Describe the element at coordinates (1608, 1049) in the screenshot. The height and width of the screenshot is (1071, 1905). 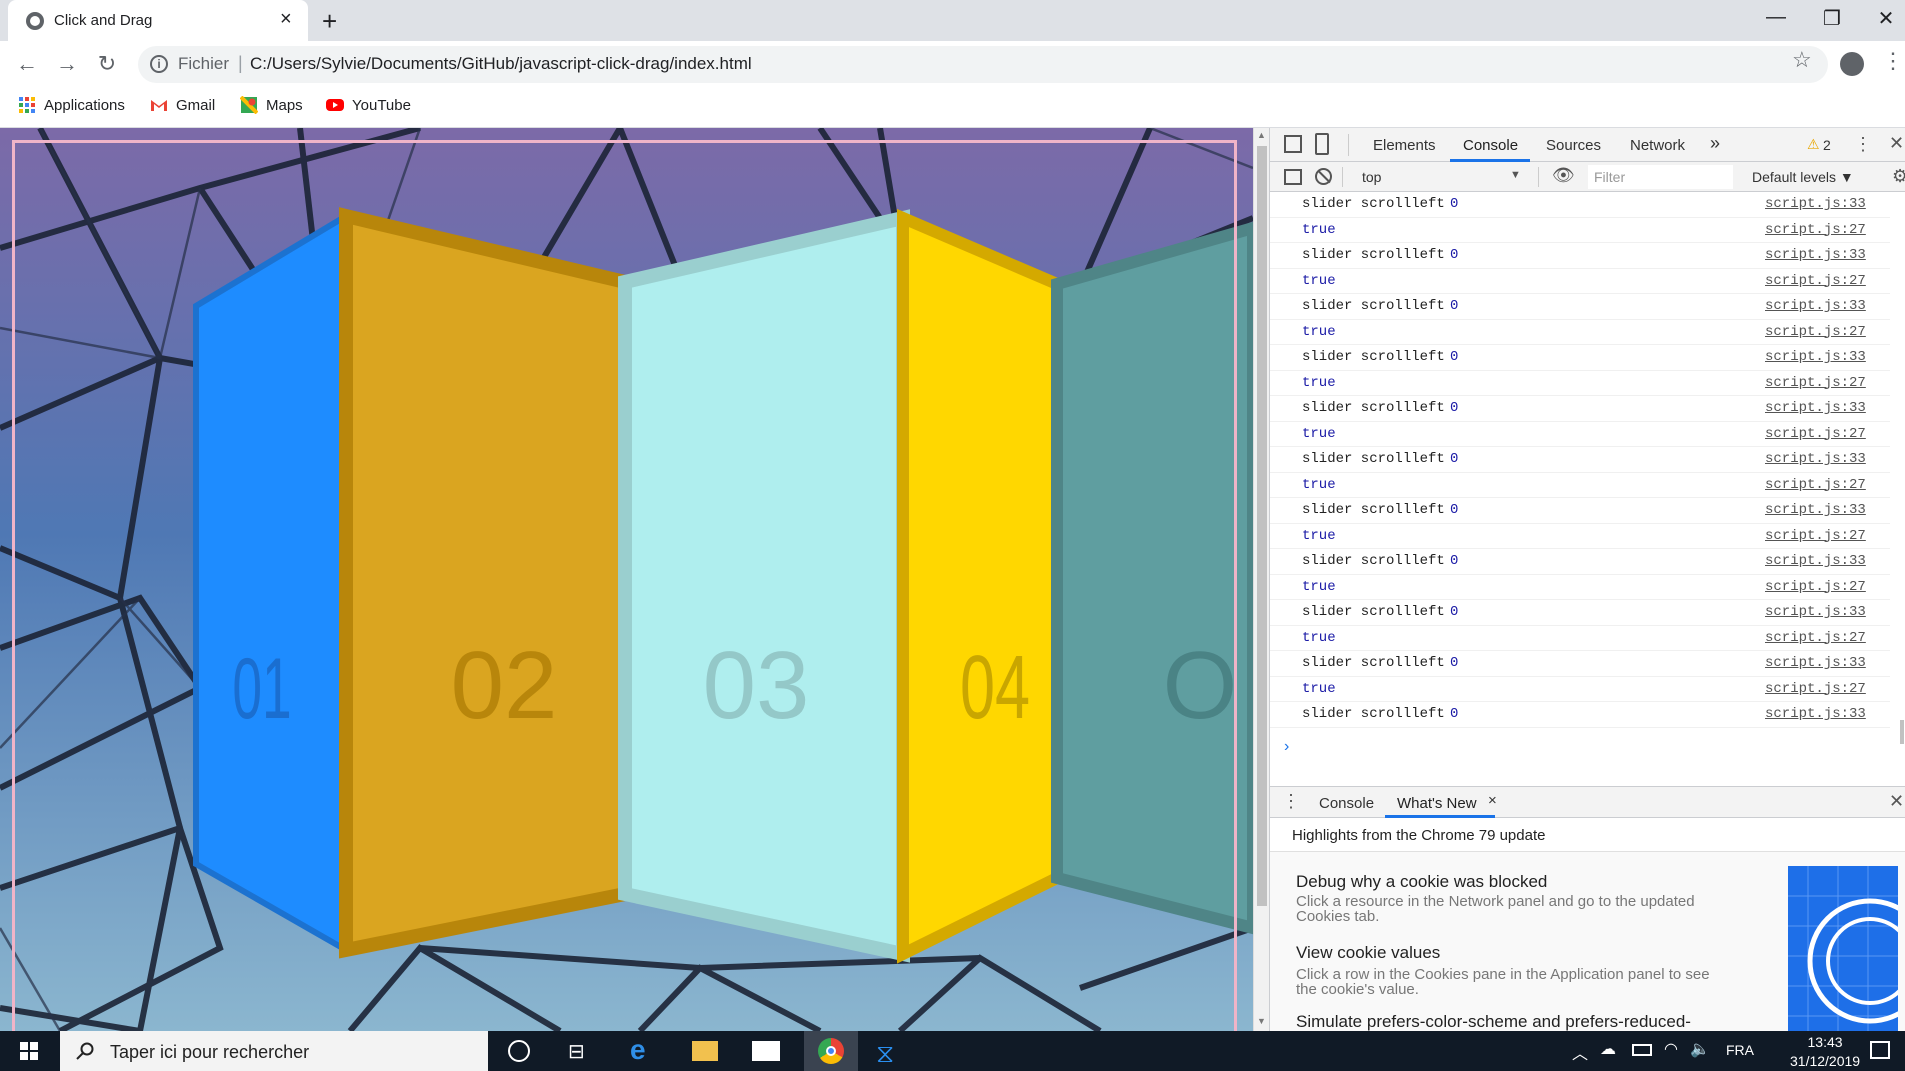
I see `onedrive-cloud-icon: ☁` at that location.